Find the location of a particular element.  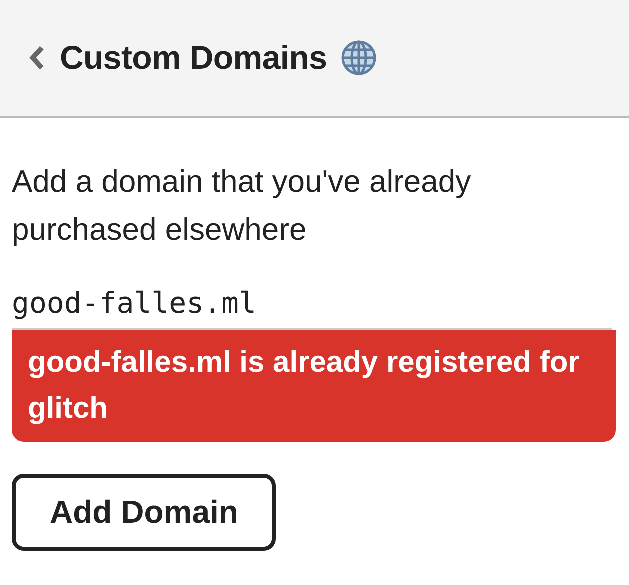

globe-icon is located at coordinates (359, 58).